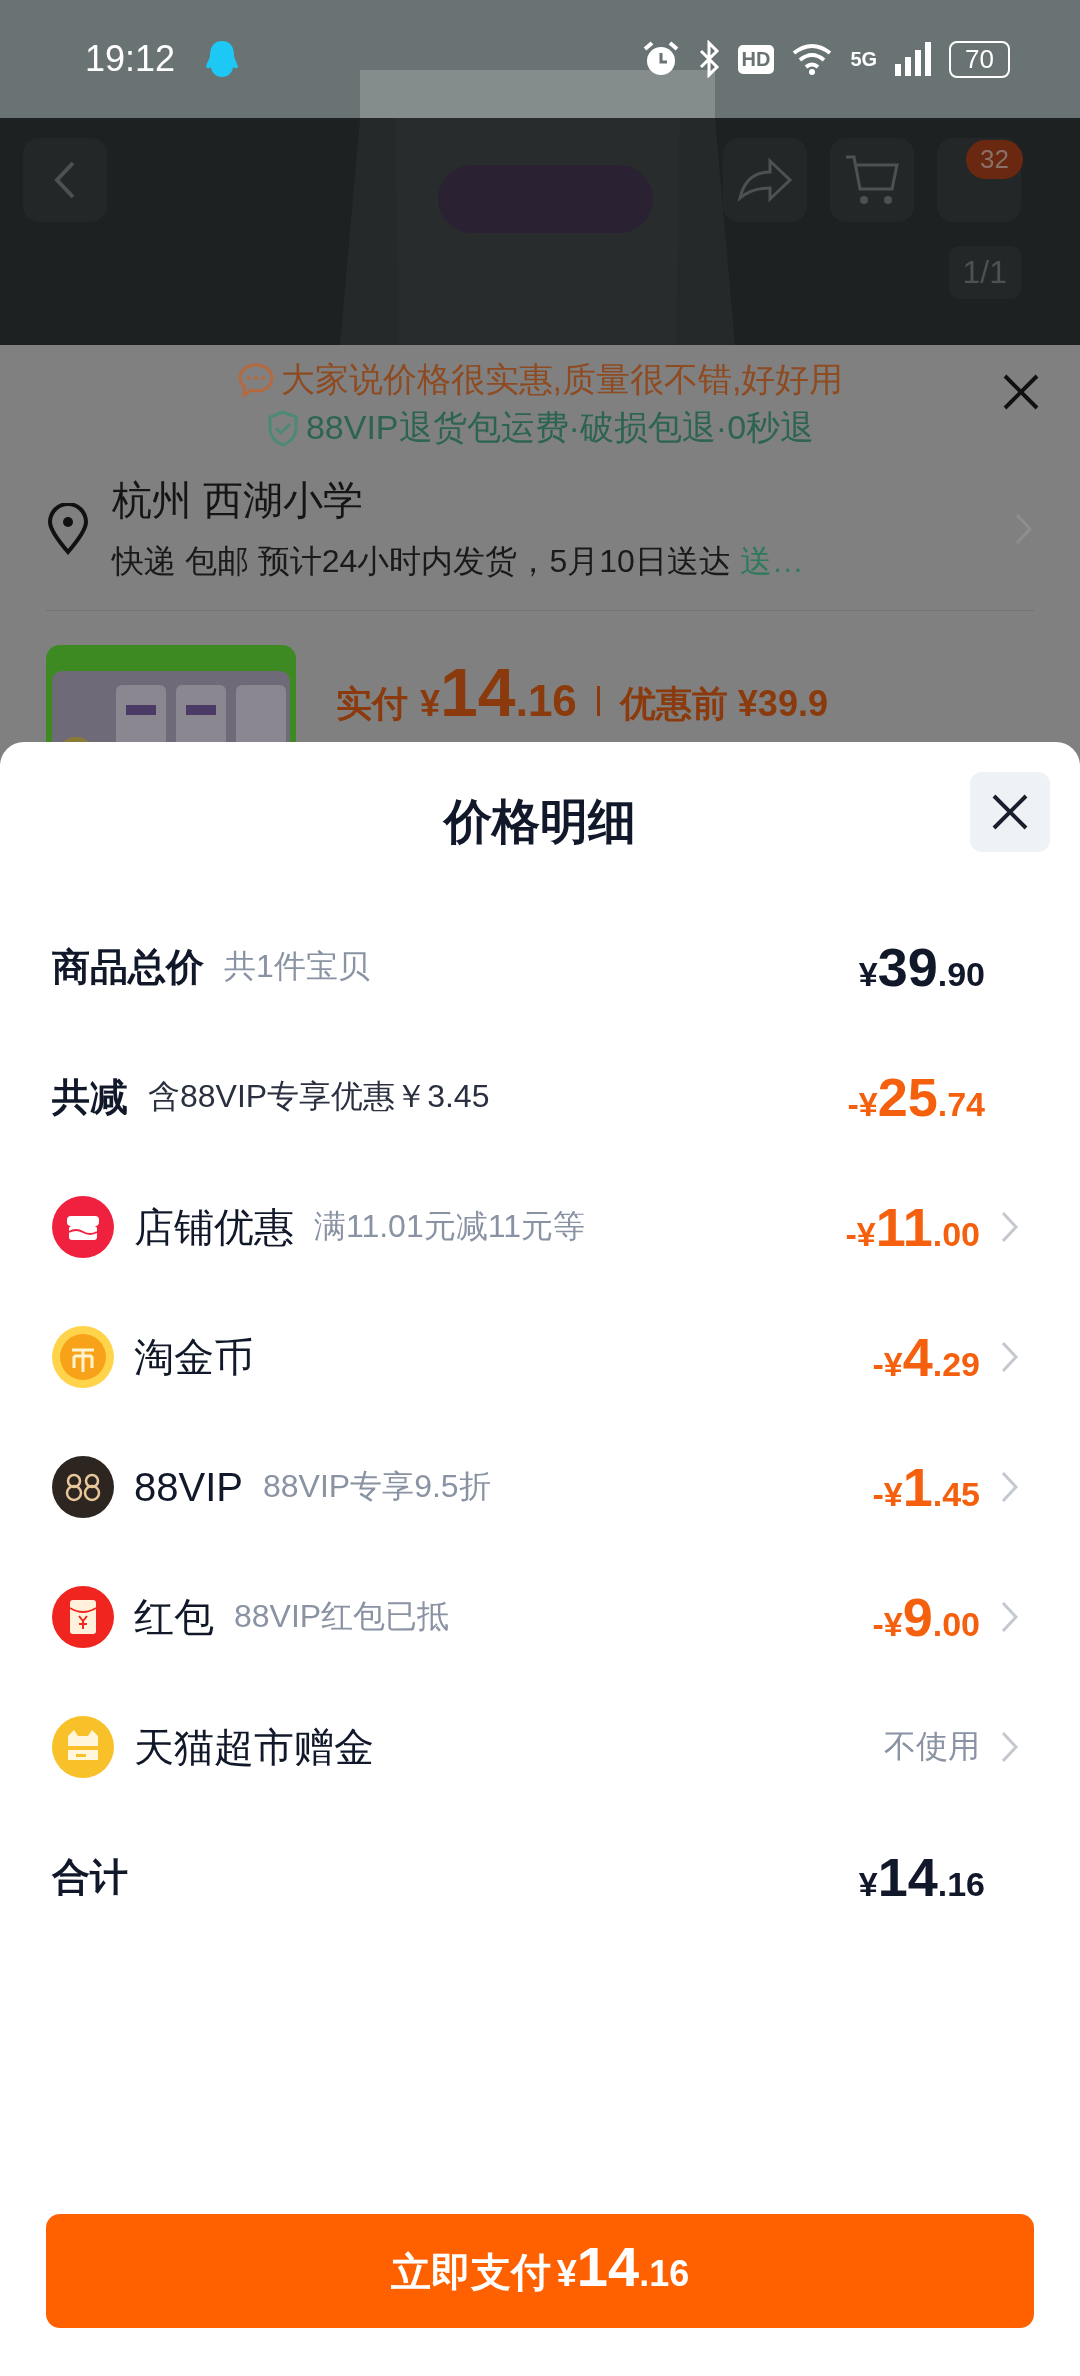  What do you see at coordinates (979, 59) in the screenshot?
I see `battery-indicator: 70` at bounding box center [979, 59].